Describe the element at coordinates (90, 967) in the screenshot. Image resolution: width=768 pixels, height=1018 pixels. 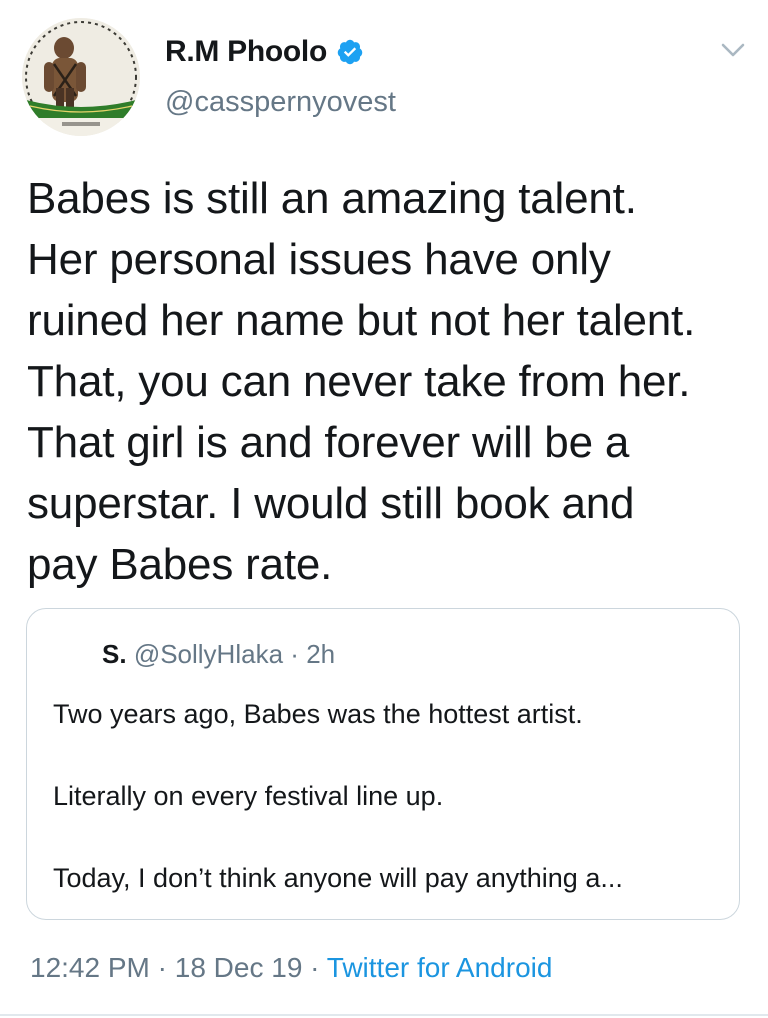
I see `tweet-time: 12:42 PM` at that location.